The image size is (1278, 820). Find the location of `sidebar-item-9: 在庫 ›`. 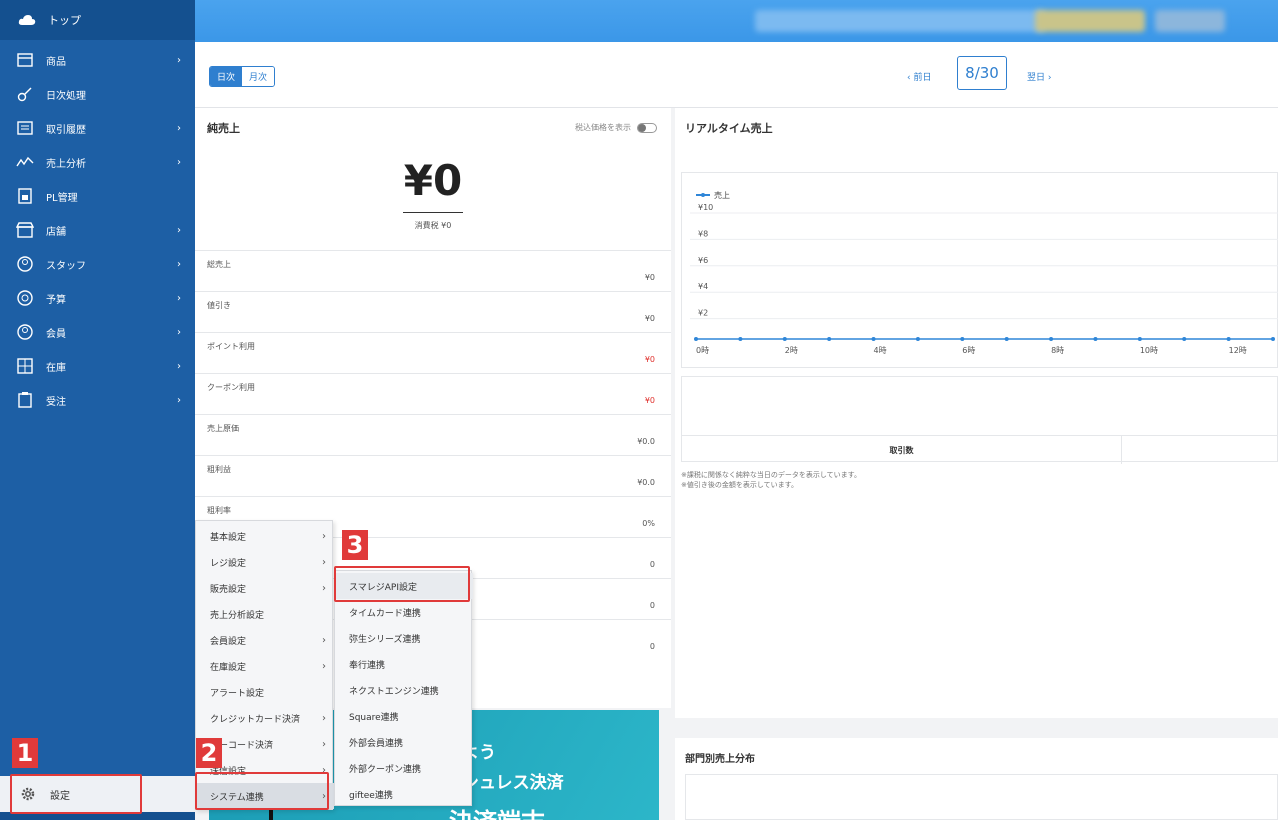

sidebar-item-9: 在庫 › is located at coordinates (97, 366).